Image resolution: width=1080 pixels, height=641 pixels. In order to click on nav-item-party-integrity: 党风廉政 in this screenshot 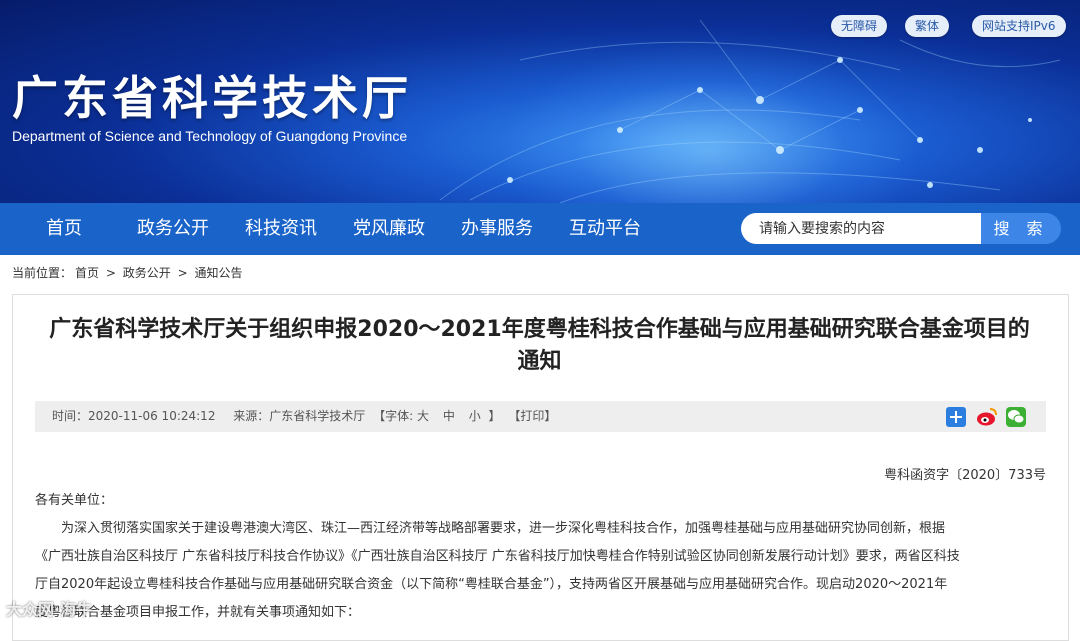, I will do `click(389, 229)`.